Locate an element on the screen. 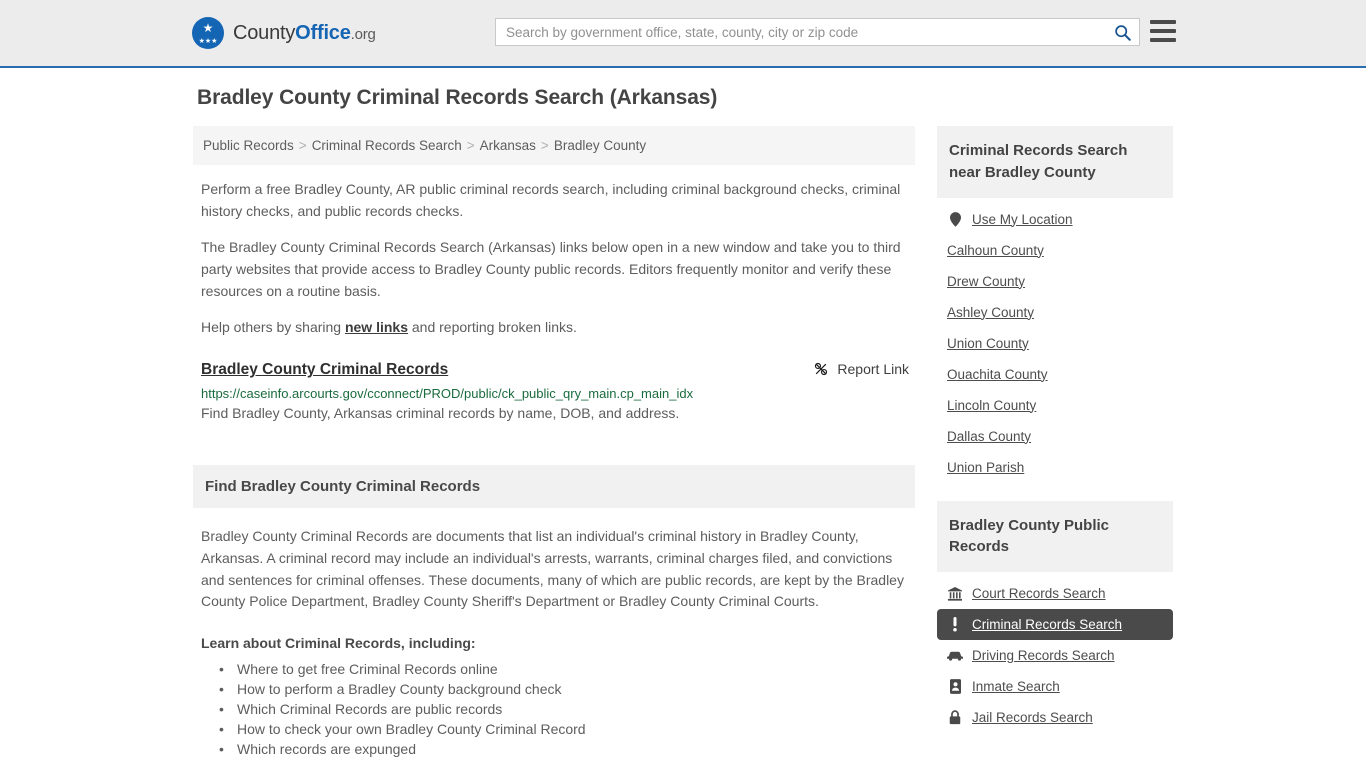  report-link-button: Report Link is located at coordinates (861, 369).